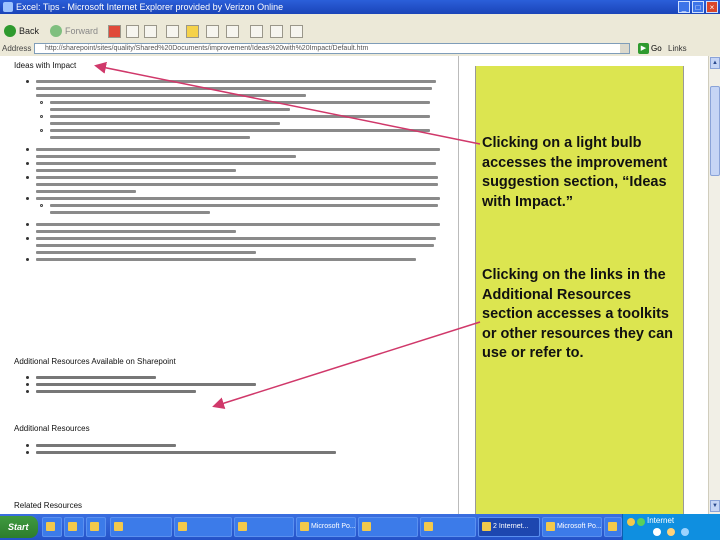 Image resolution: width=720 pixels, height=540 pixels. I want to click on history-icon, so click(232, 31).